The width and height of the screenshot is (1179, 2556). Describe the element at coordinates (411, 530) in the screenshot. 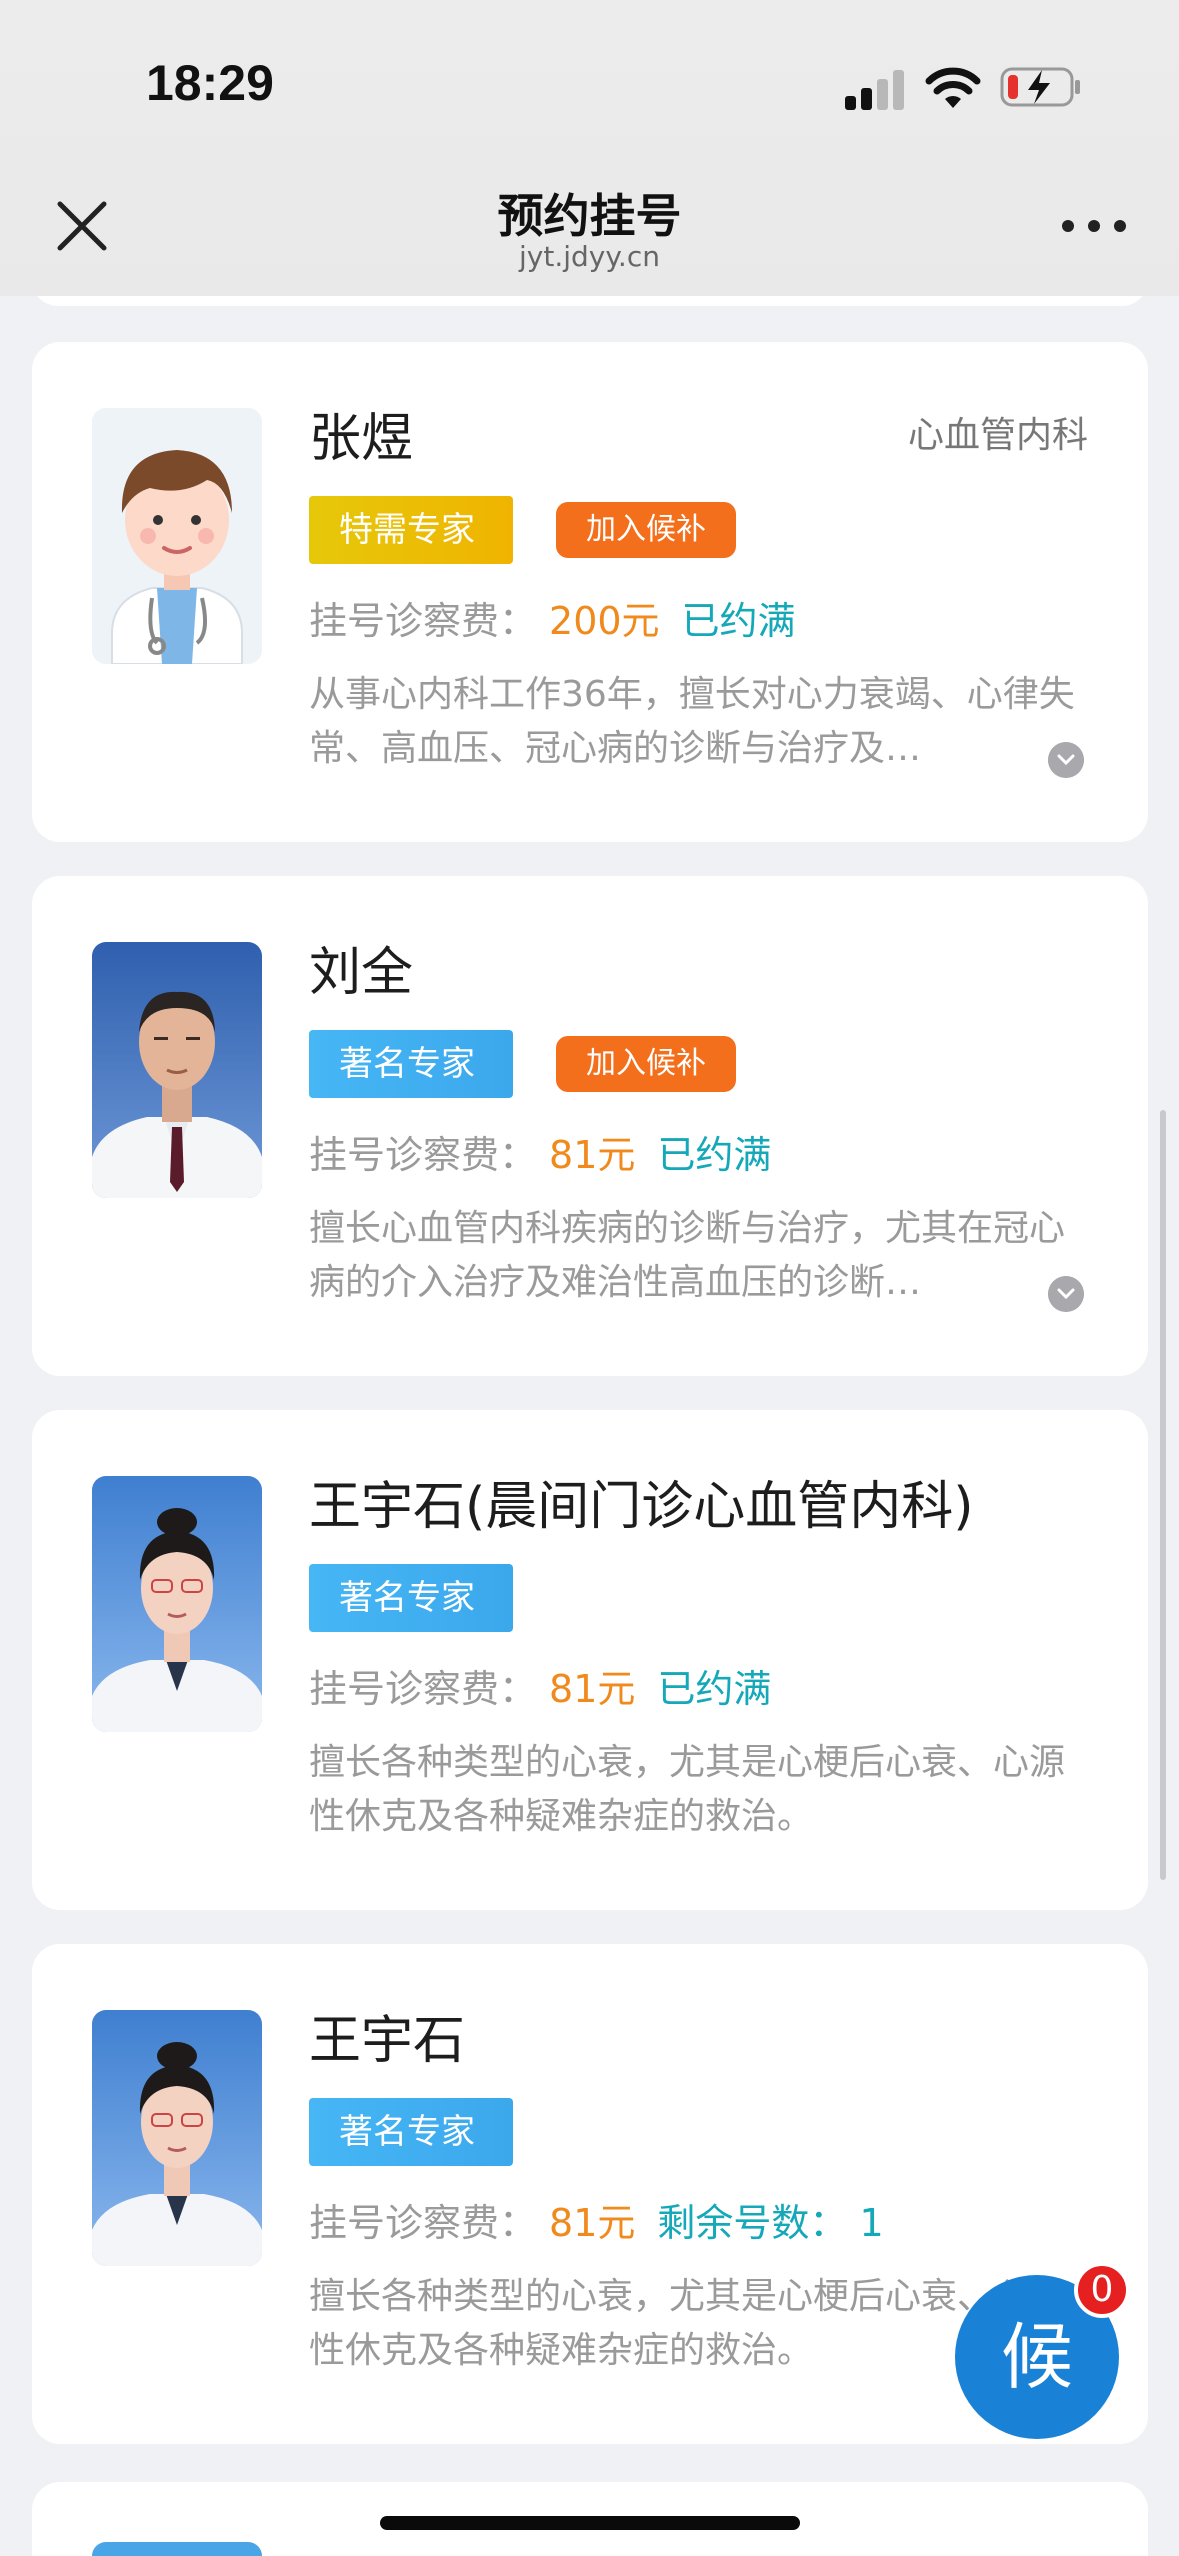

I see `title-badge: 特需专家` at that location.